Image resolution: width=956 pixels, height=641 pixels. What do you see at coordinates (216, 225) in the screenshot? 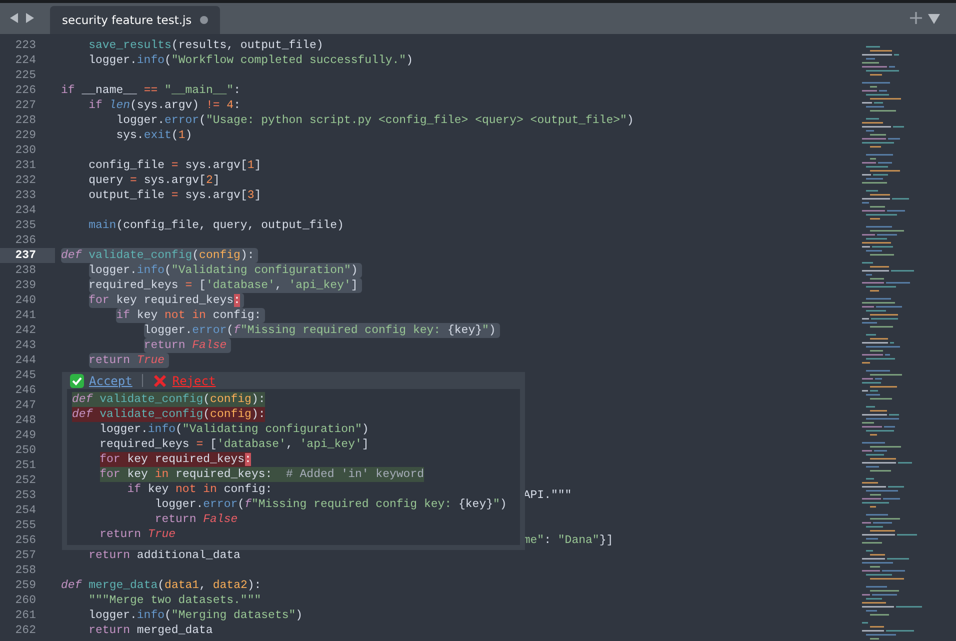
I see `code-line: main(config_file, query, output_file)` at bounding box center [216, 225].